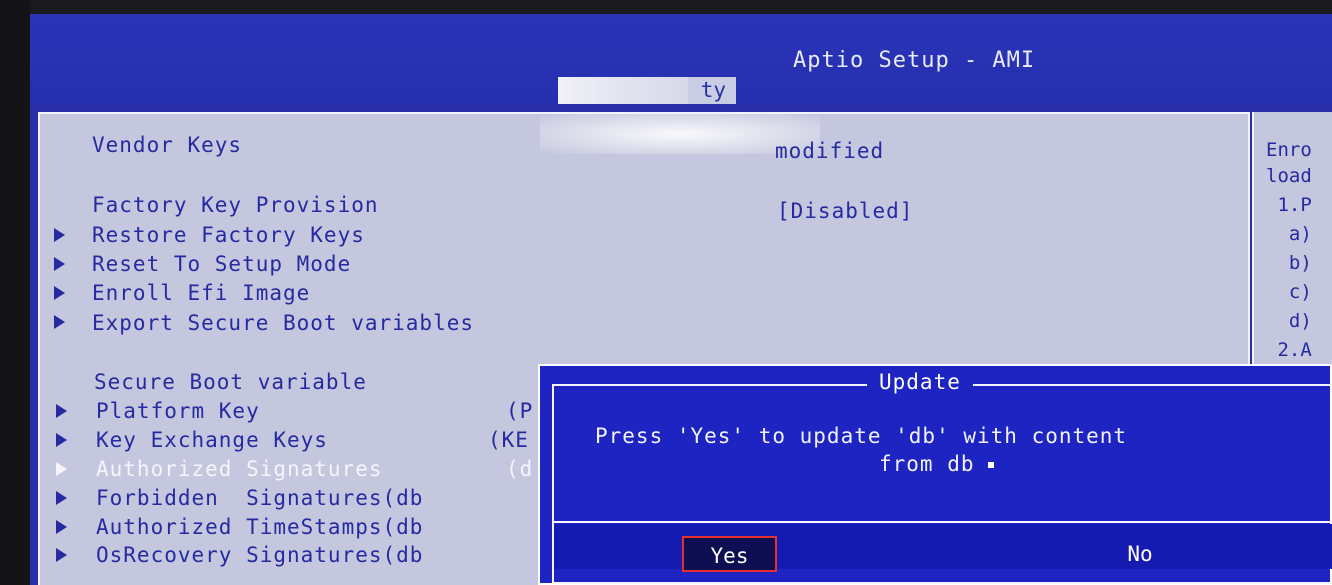 The height and width of the screenshot is (585, 1332). What do you see at coordinates (927, 464) in the screenshot?
I see `dialog-message-text: from db` at bounding box center [927, 464].